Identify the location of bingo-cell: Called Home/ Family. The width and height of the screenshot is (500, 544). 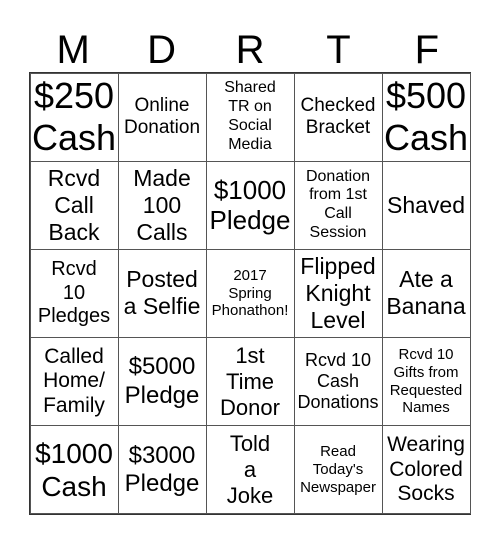
(74, 382).